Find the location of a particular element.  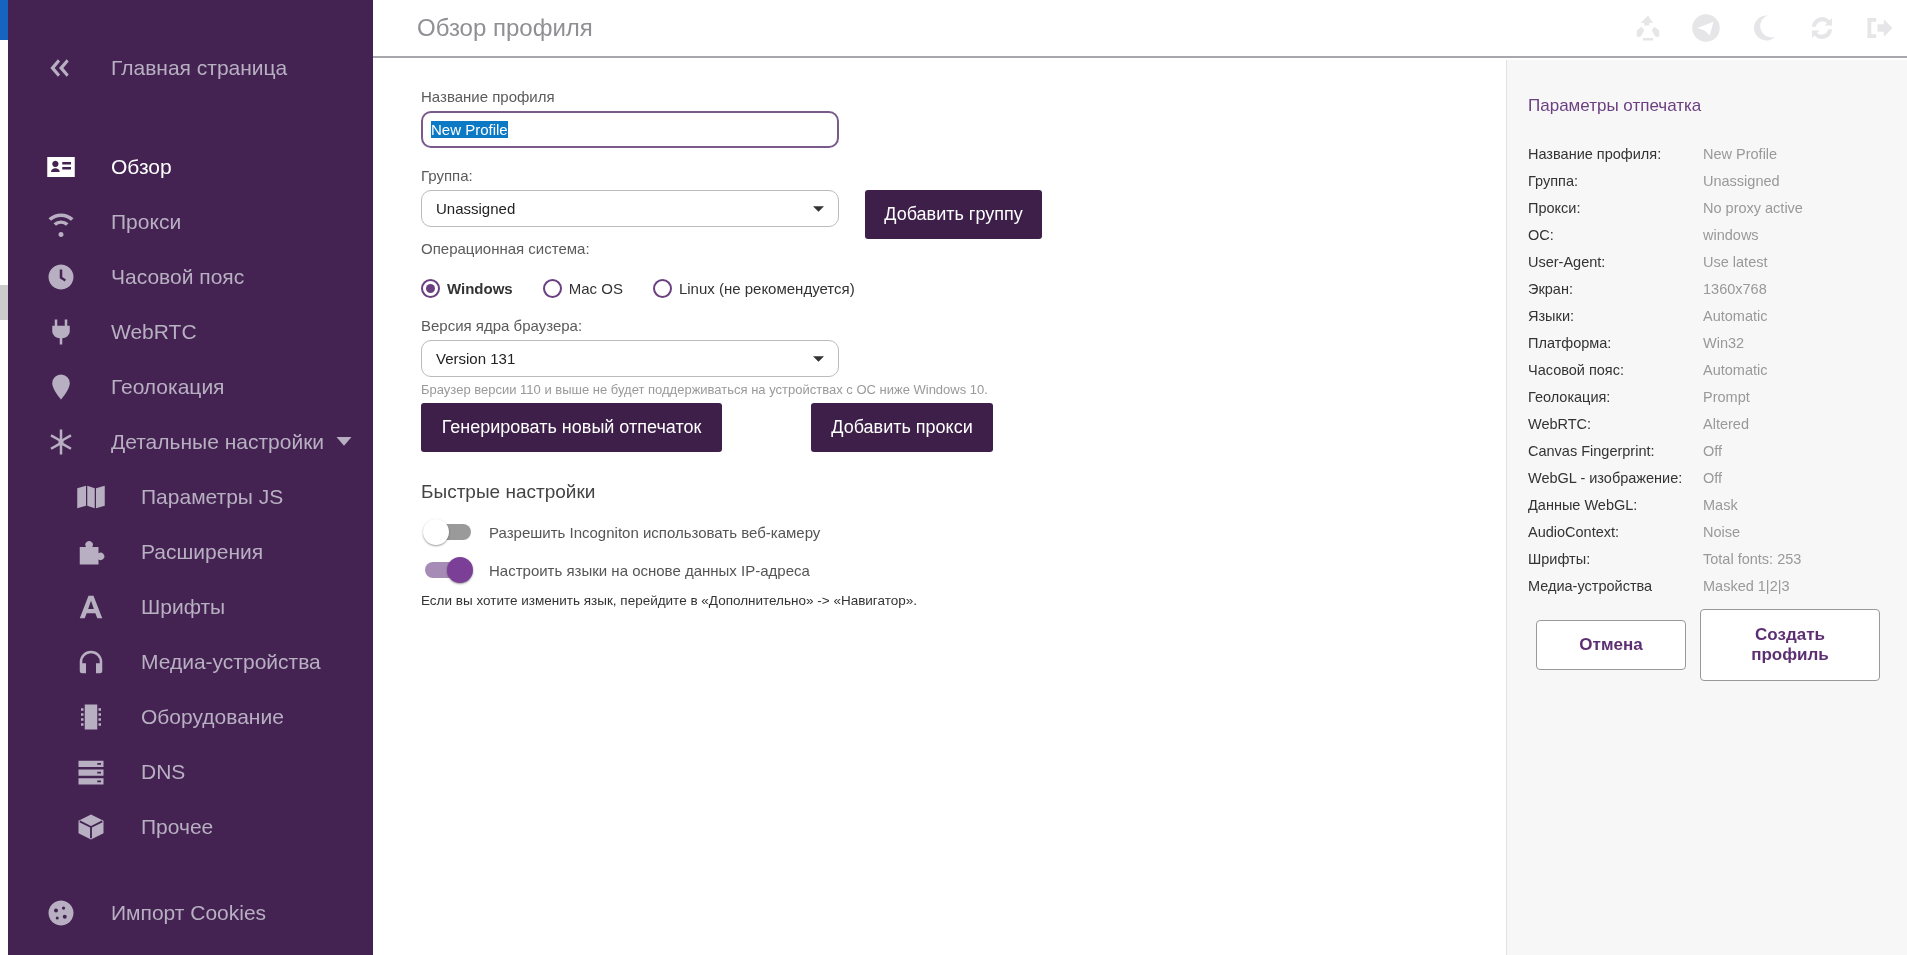

summary-label: WebRTC: is located at coordinates (1560, 425).